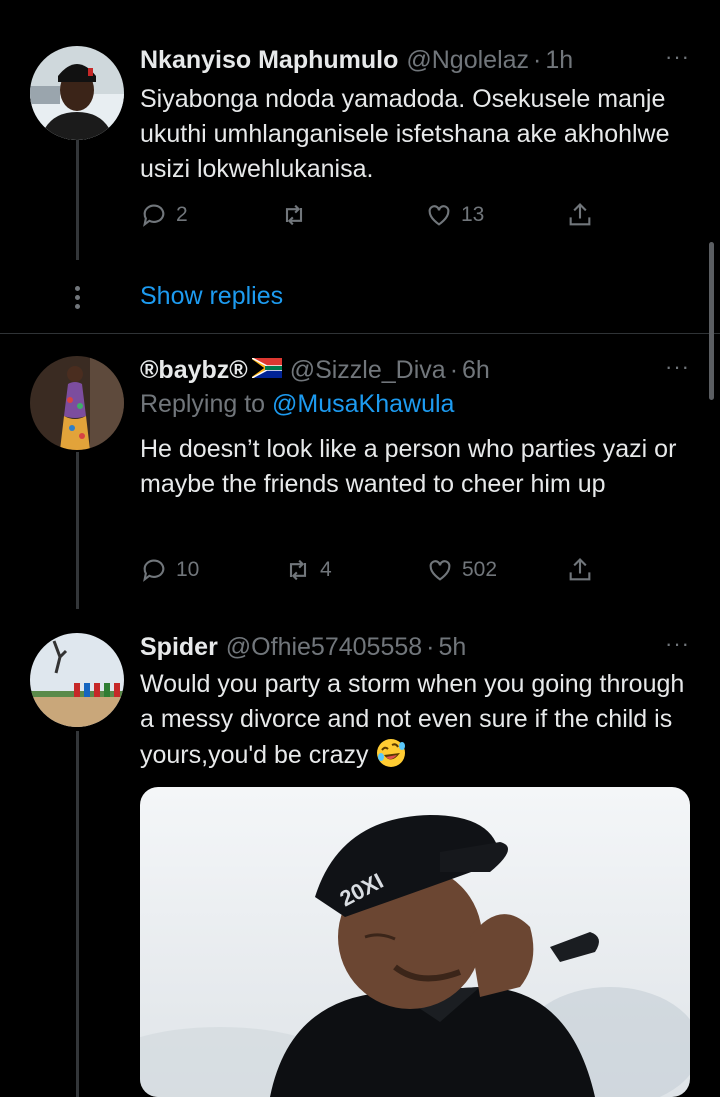 The width and height of the screenshot is (720, 1097). What do you see at coordinates (390, 753) in the screenshot?
I see `rolling-on-floor-laughing-emoji-icon` at bounding box center [390, 753].